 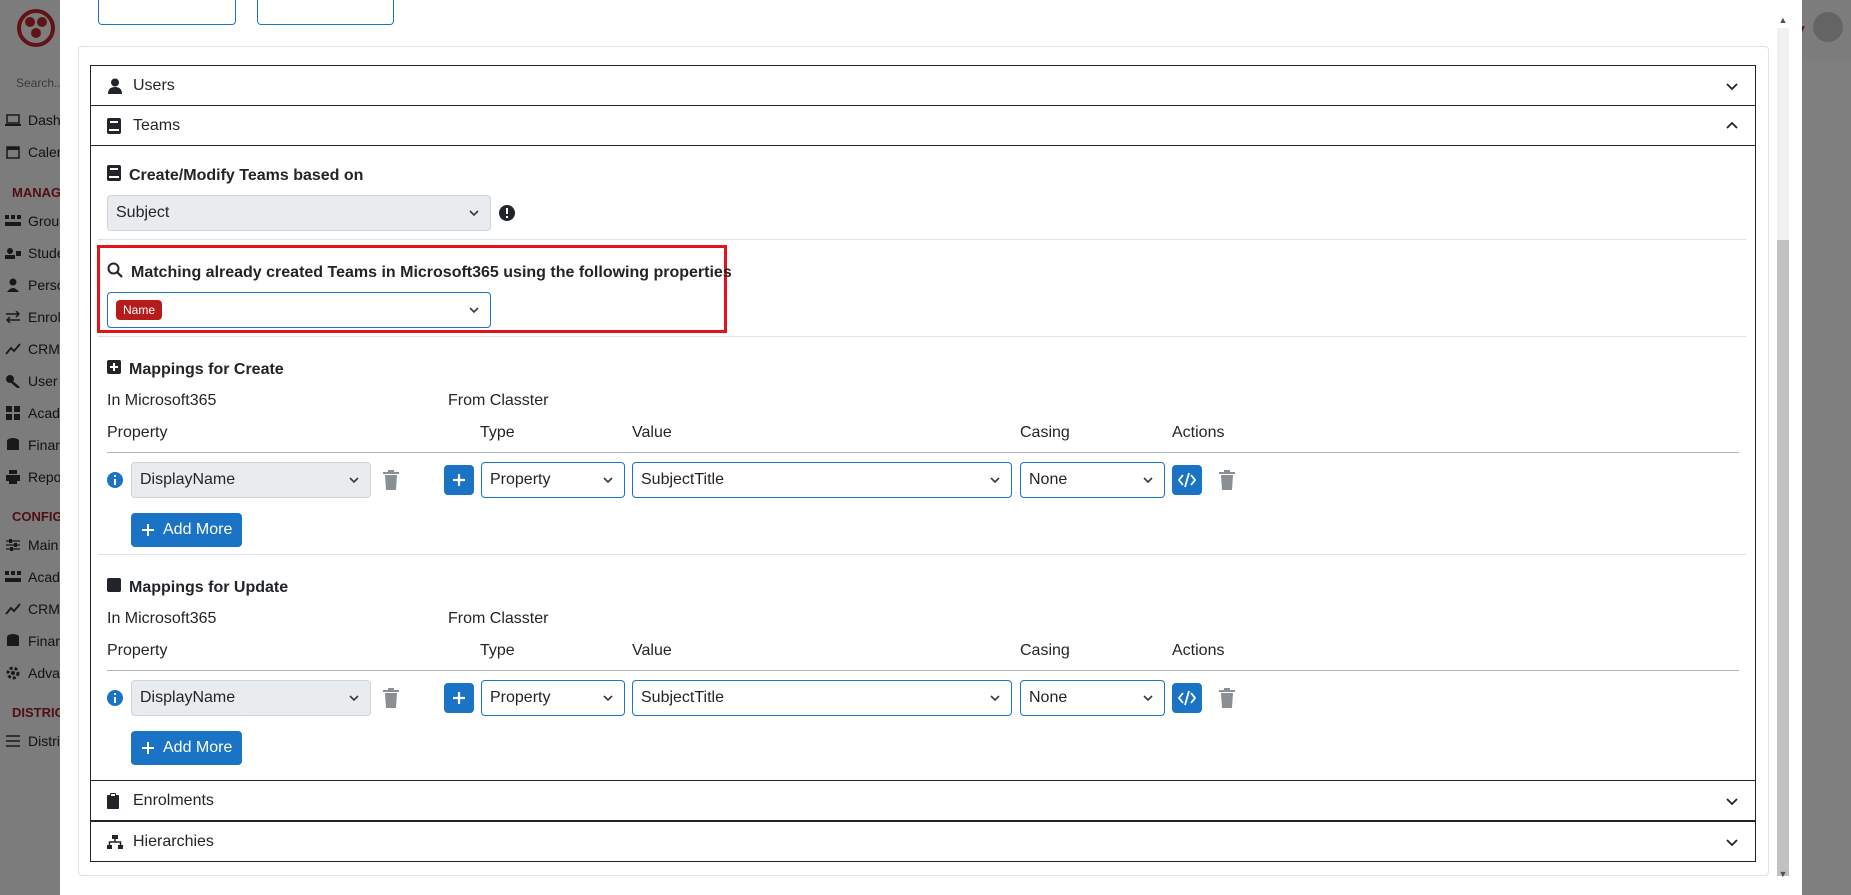 I want to click on scroll-down-icon: ▼, so click(x=1783, y=874).